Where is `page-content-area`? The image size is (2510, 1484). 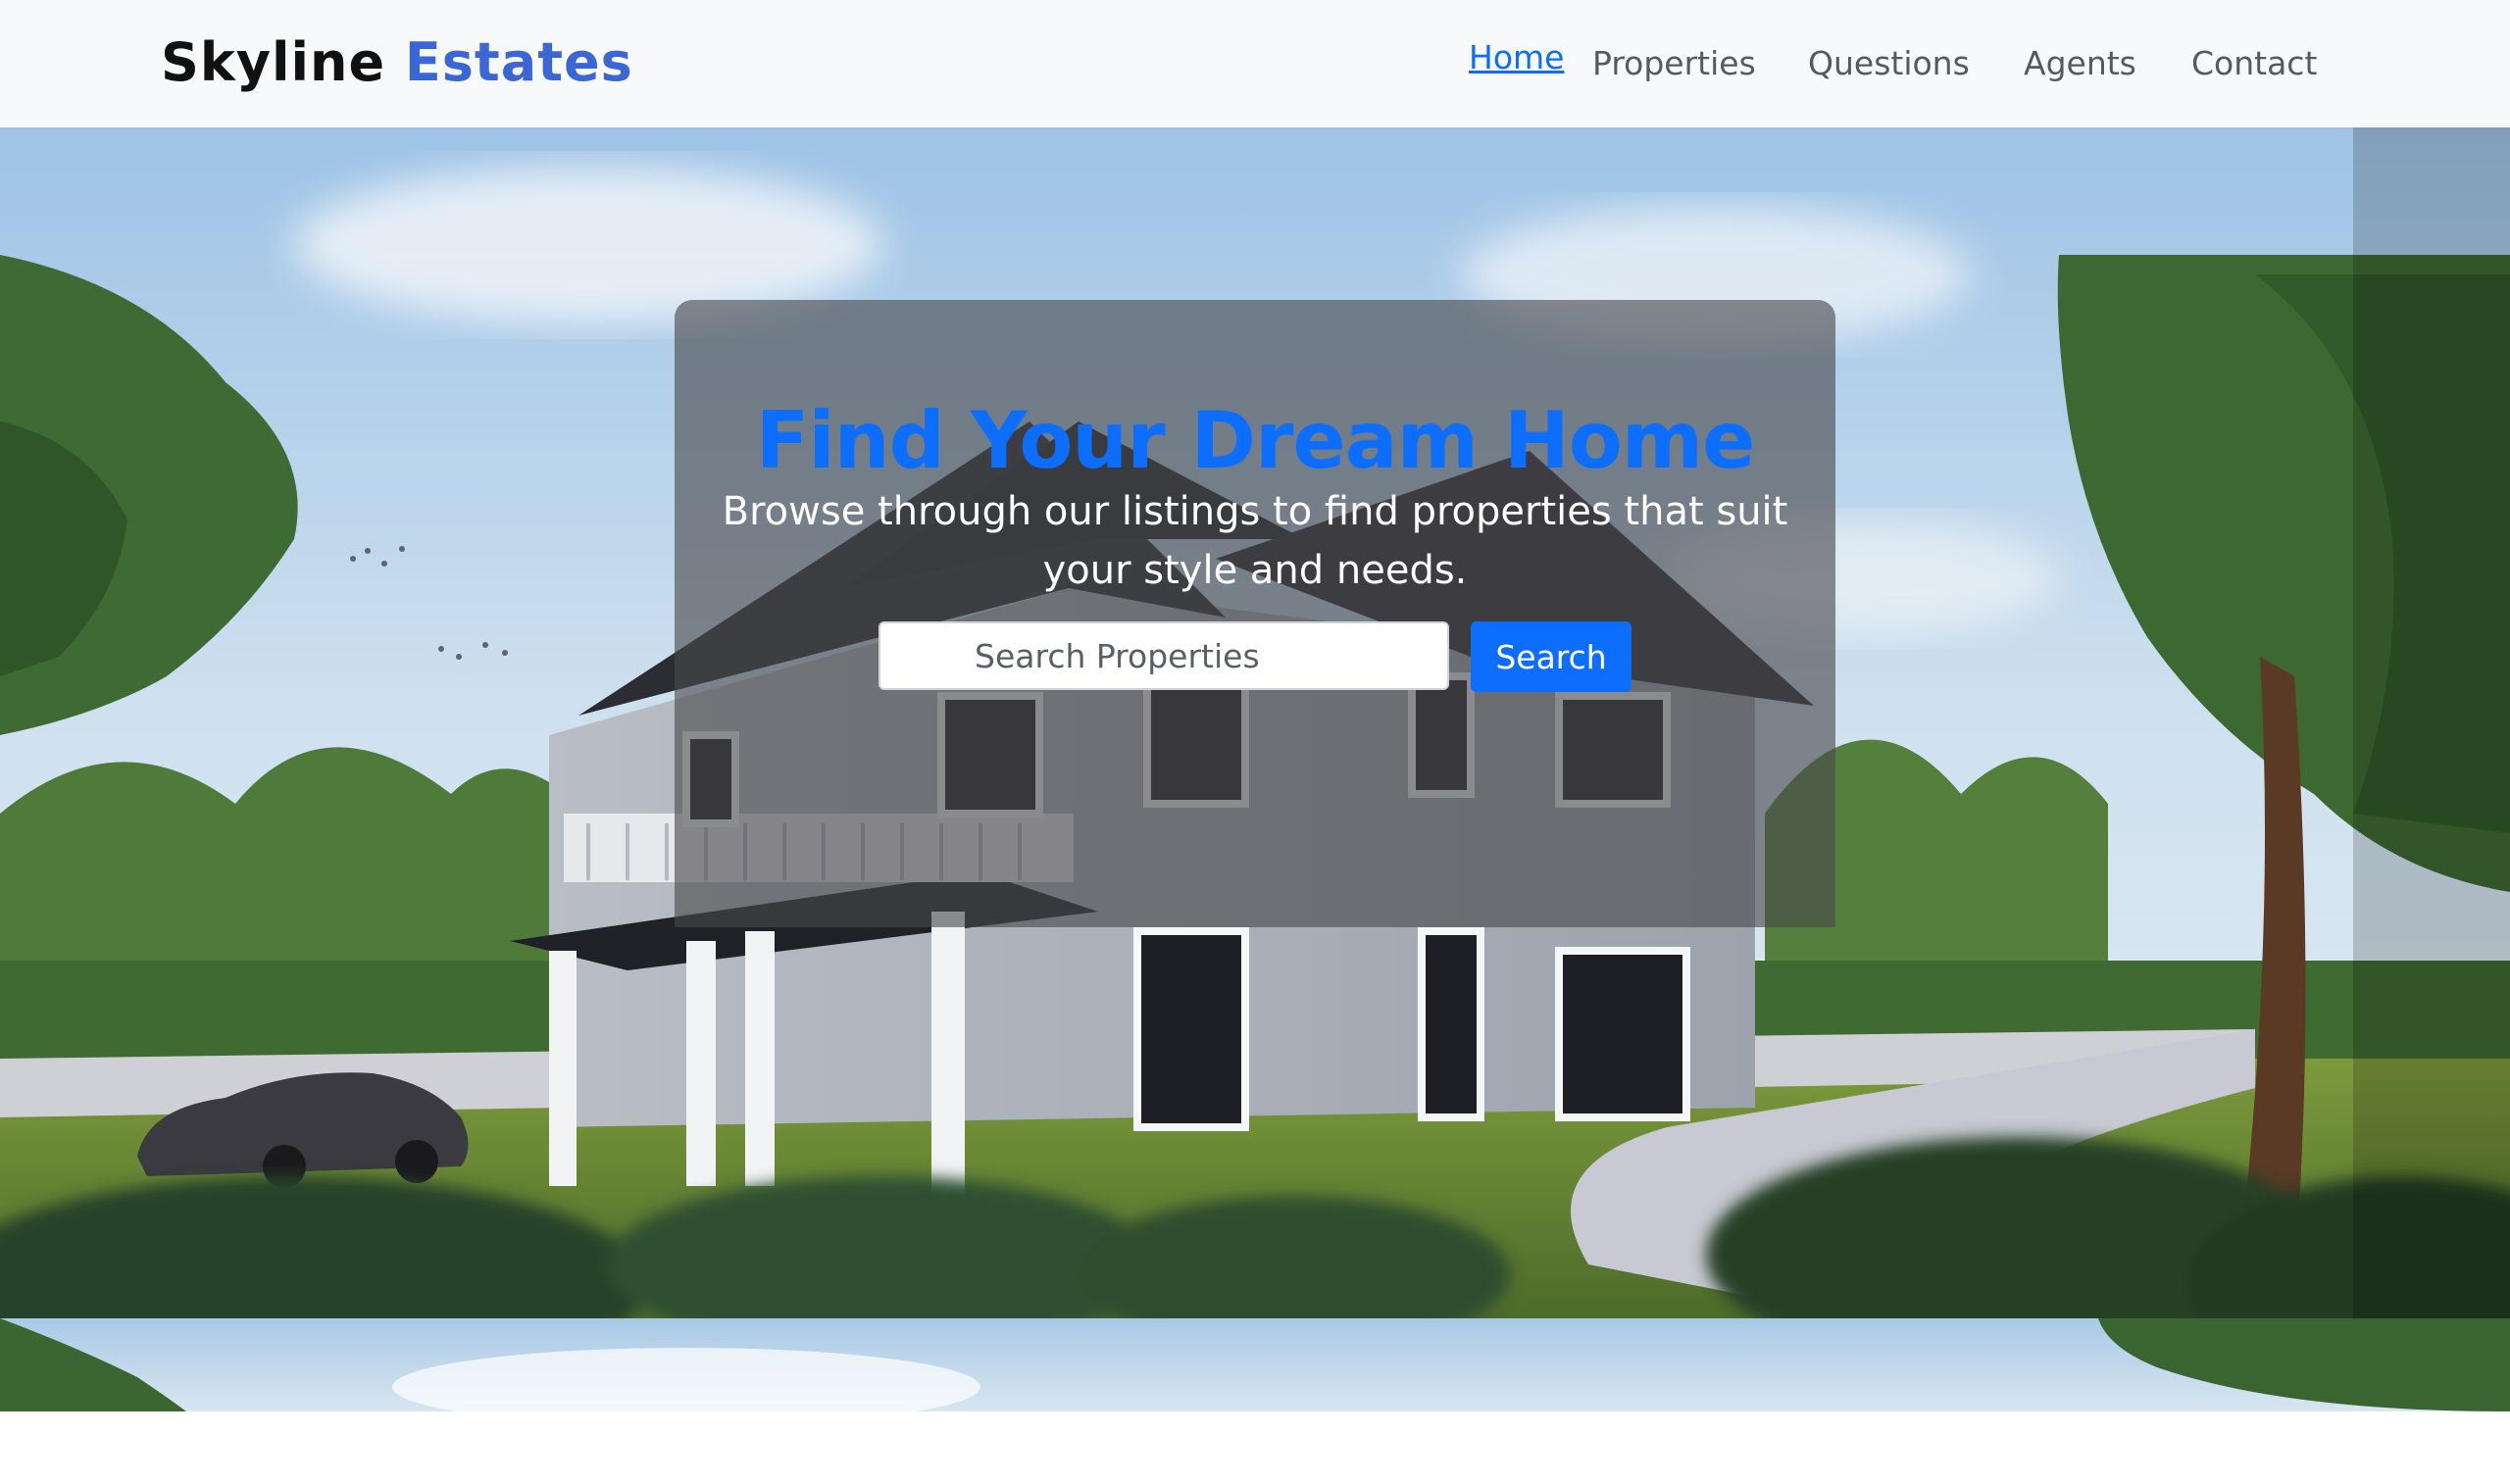
page-content-area is located at coordinates (1255, 1447).